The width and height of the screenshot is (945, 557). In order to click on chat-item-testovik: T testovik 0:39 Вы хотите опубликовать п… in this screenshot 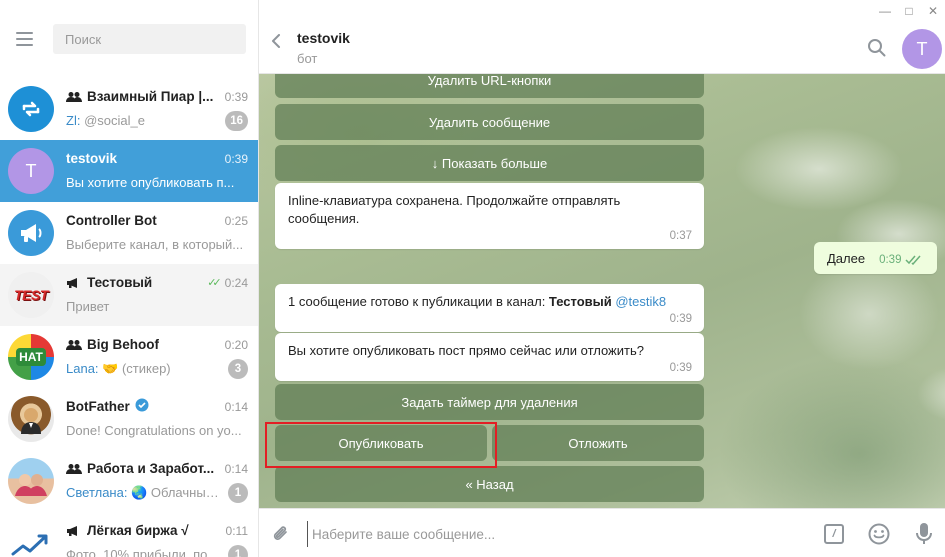, I will do `click(129, 171)`.